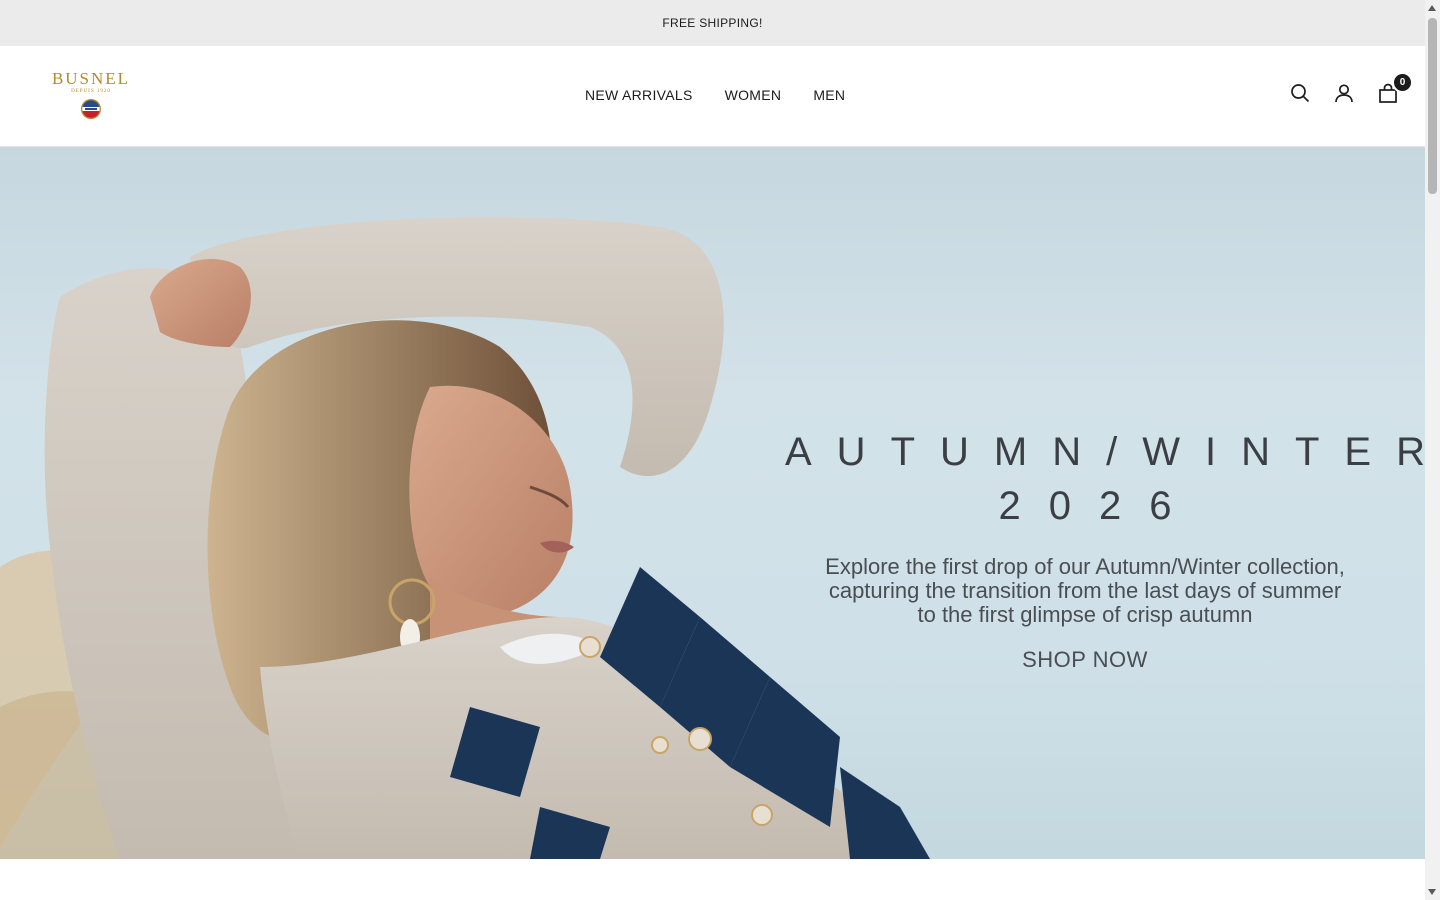 This screenshot has width=1440, height=900. What do you see at coordinates (91, 109) in the screenshot?
I see `logo-badge-icon` at bounding box center [91, 109].